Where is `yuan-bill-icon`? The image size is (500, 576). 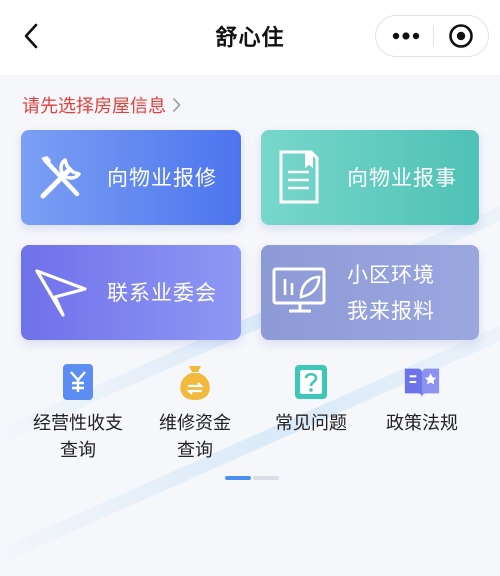 yuan-bill-icon is located at coordinates (78, 382).